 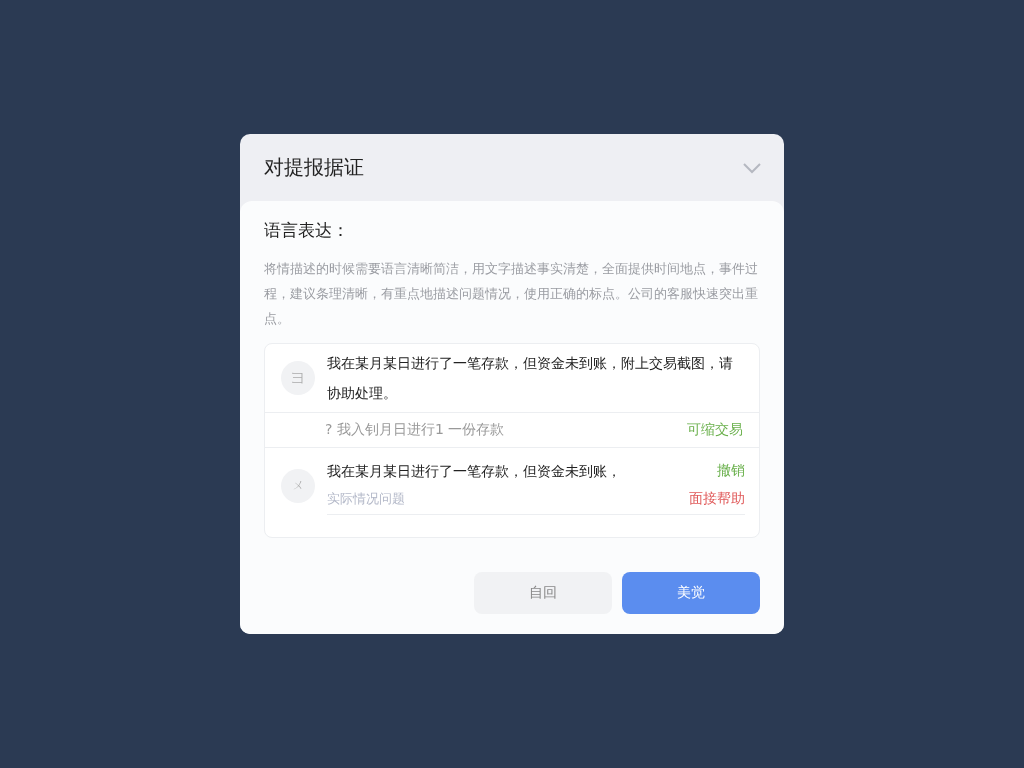 I want to click on action-link: 面接帮助, so click(x=717, y=499).